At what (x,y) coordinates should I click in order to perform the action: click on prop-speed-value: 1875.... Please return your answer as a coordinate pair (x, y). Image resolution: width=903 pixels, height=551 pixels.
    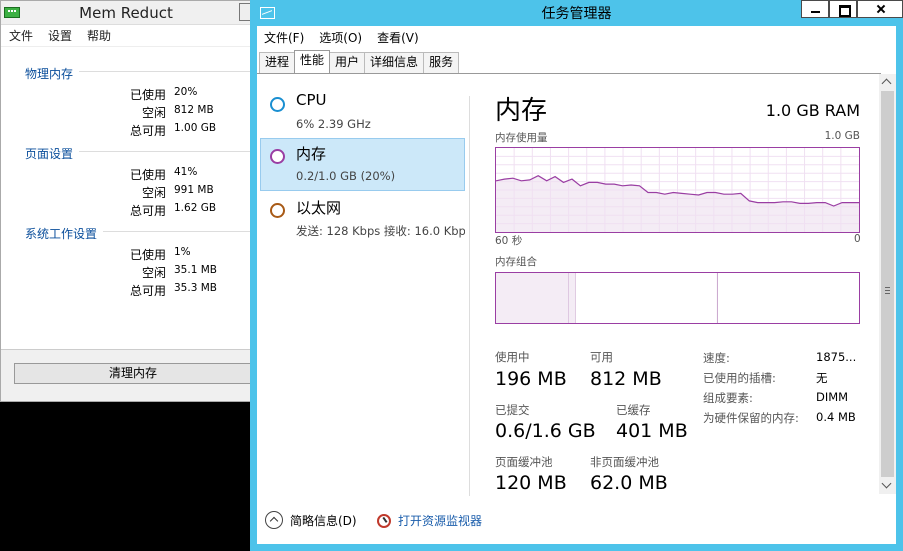
    Looking at the image, I should click on (836, 357).